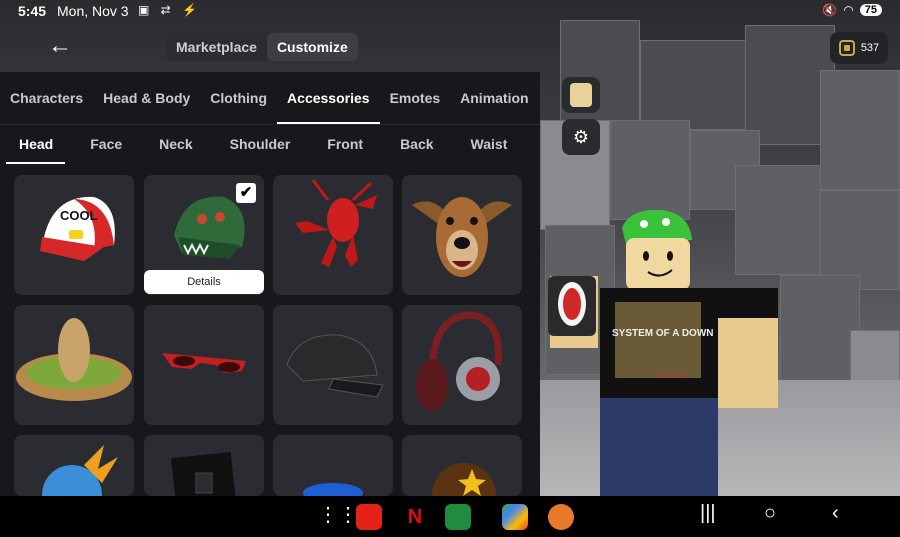 This screenshot has height=537, width=900. What do you see at coordinates (32, 11) in the screenshot?
I see `status-time: 5:45` at bounding box center [32, 11].